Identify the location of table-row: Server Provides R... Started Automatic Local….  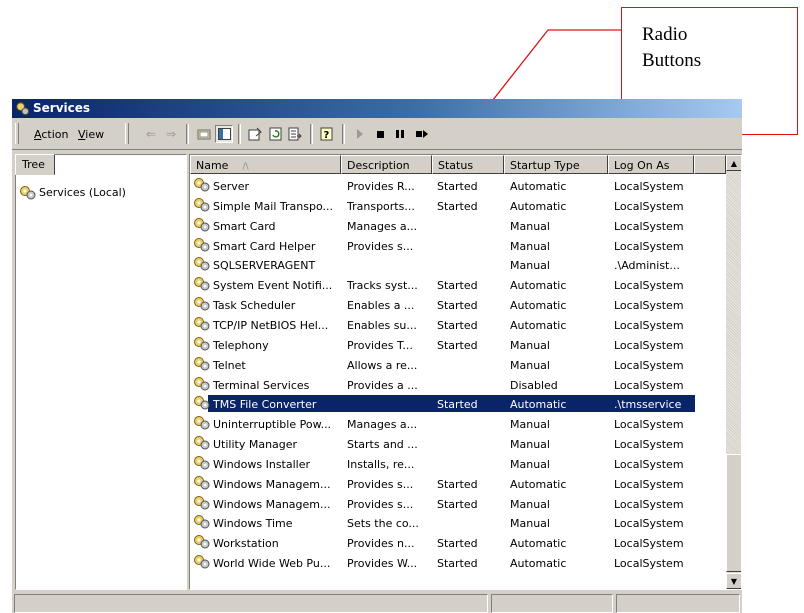
(442, 186).